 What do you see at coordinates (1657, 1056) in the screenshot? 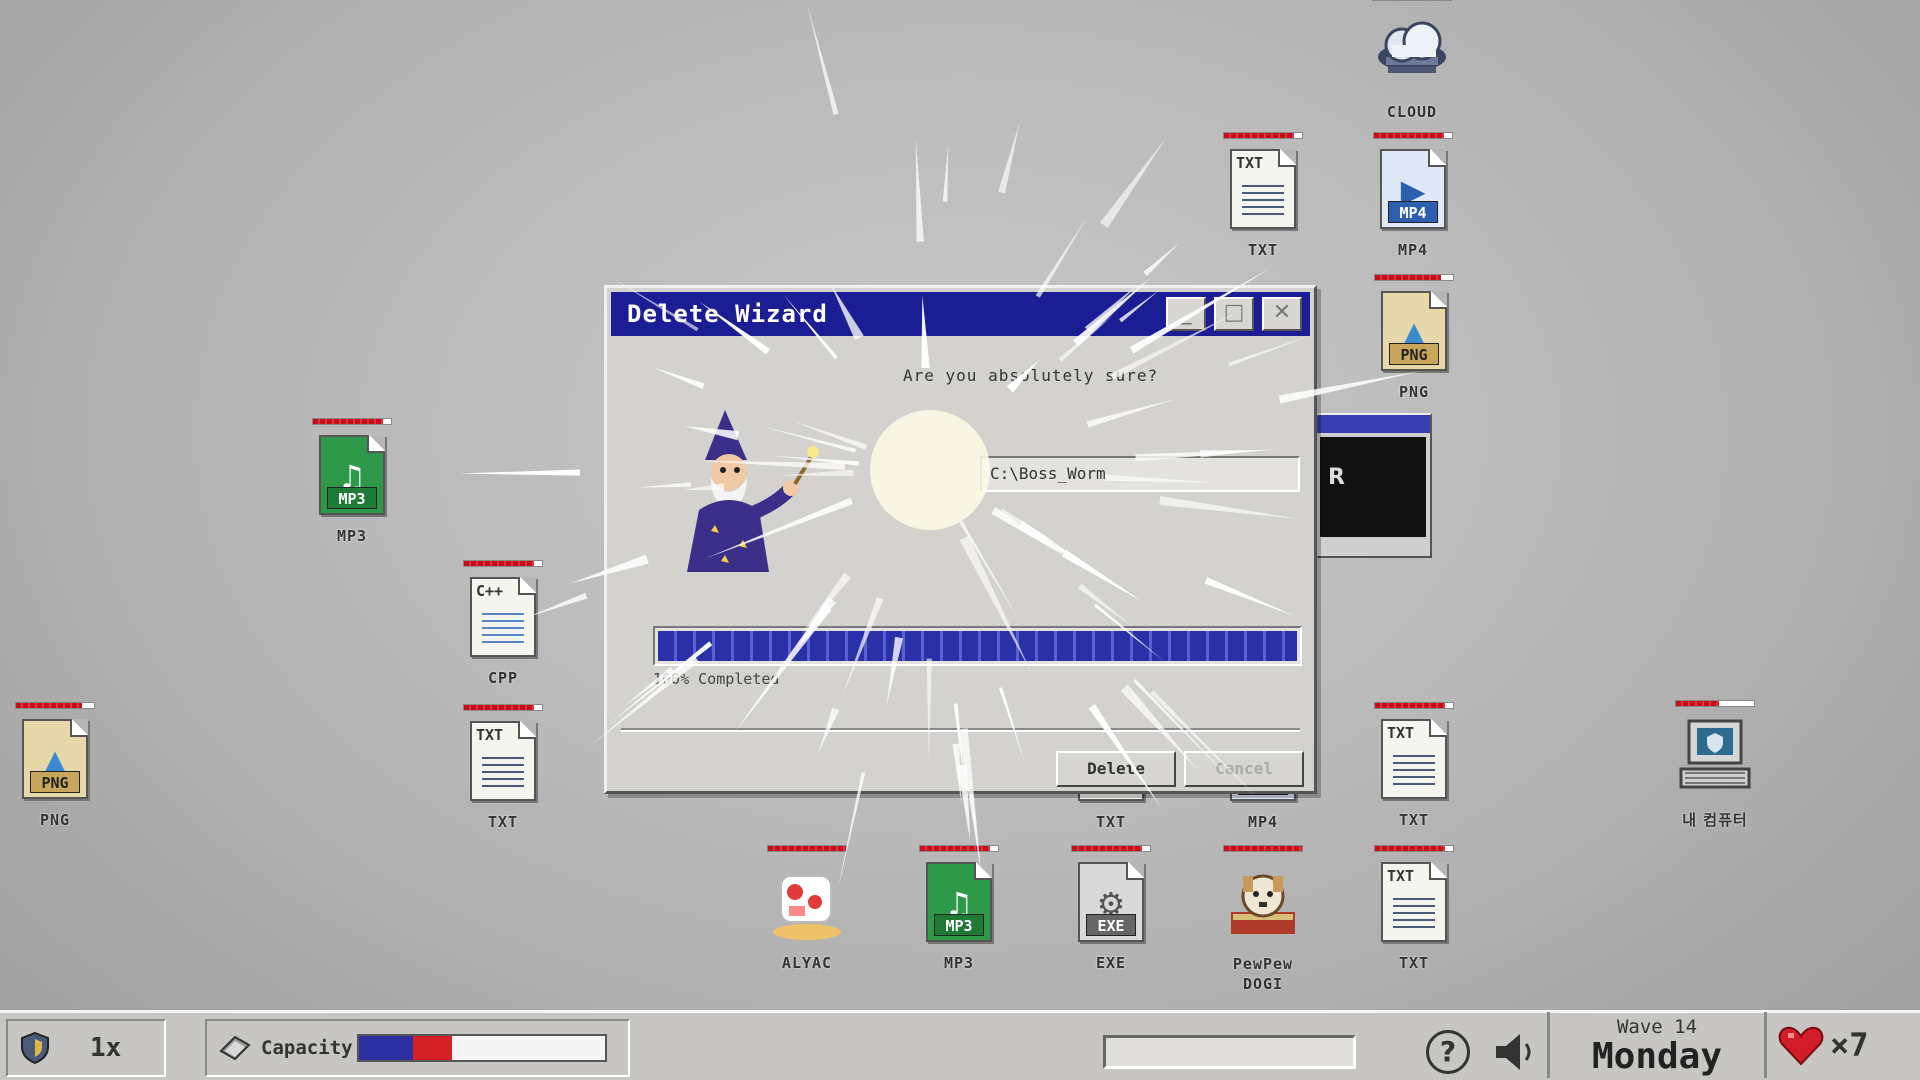
I see `wave-day: Monday` at bounding box center [1657, 1056].